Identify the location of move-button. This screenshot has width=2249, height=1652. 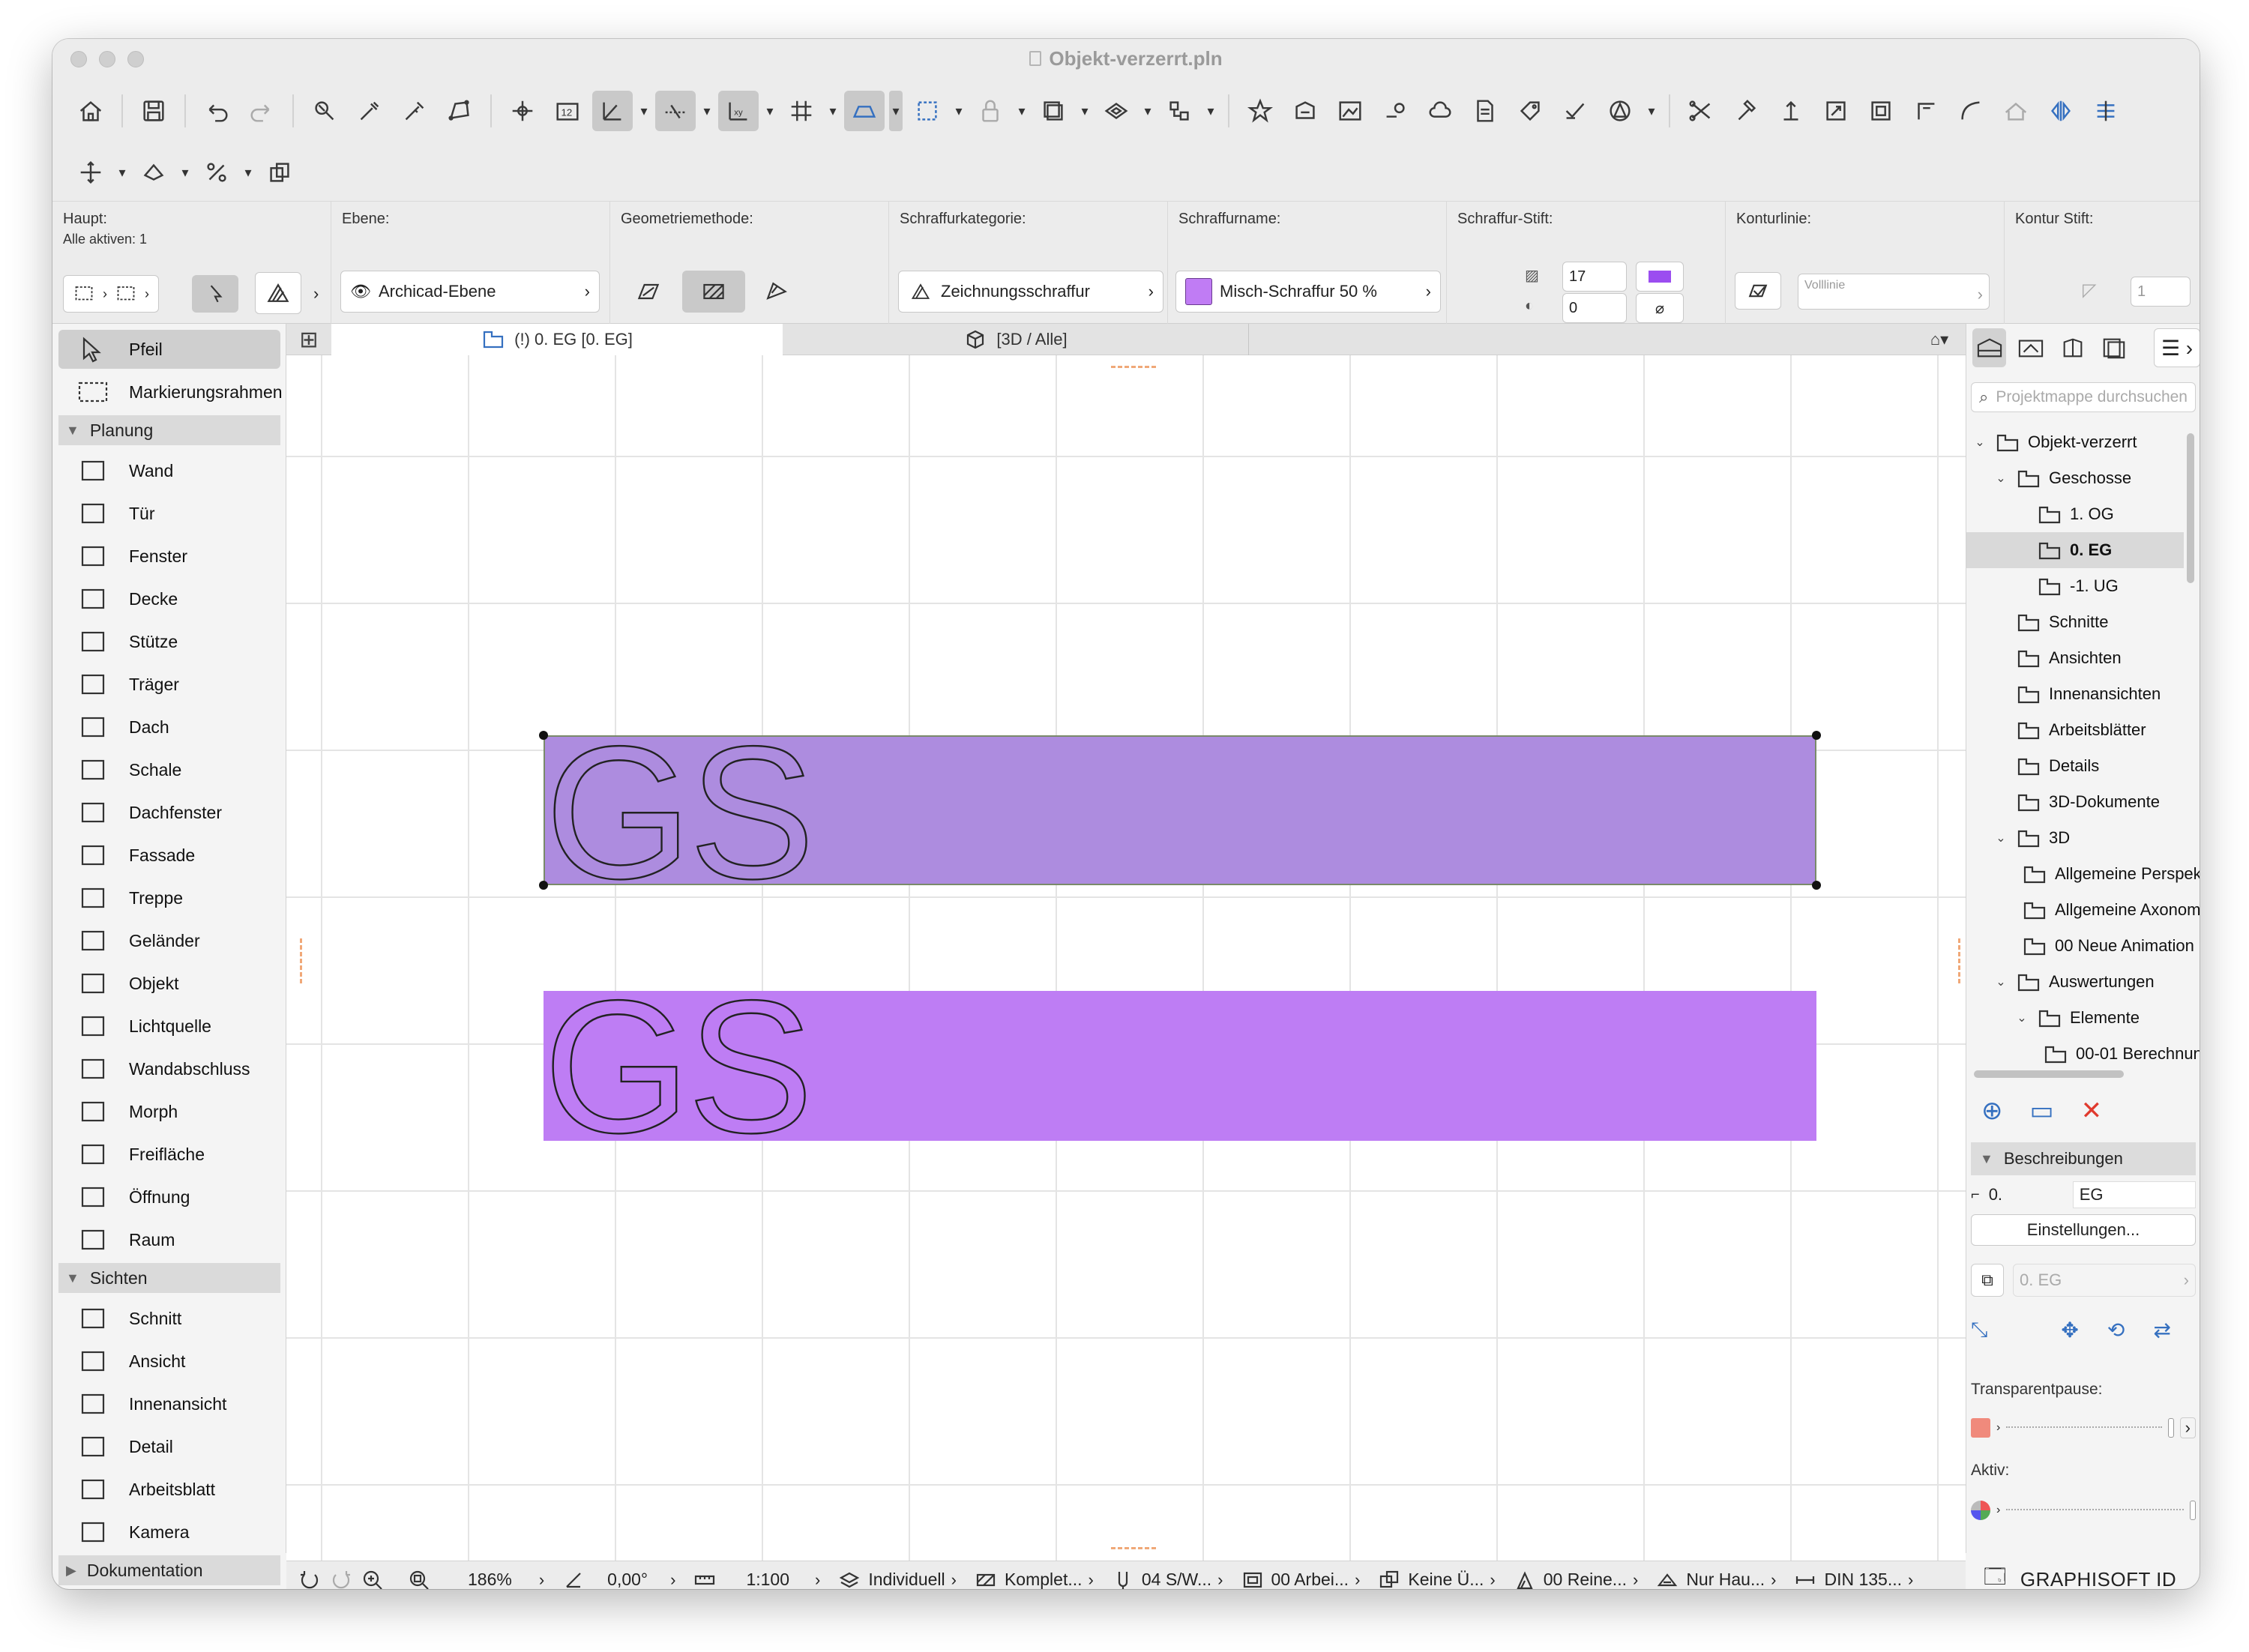
(90, 172).